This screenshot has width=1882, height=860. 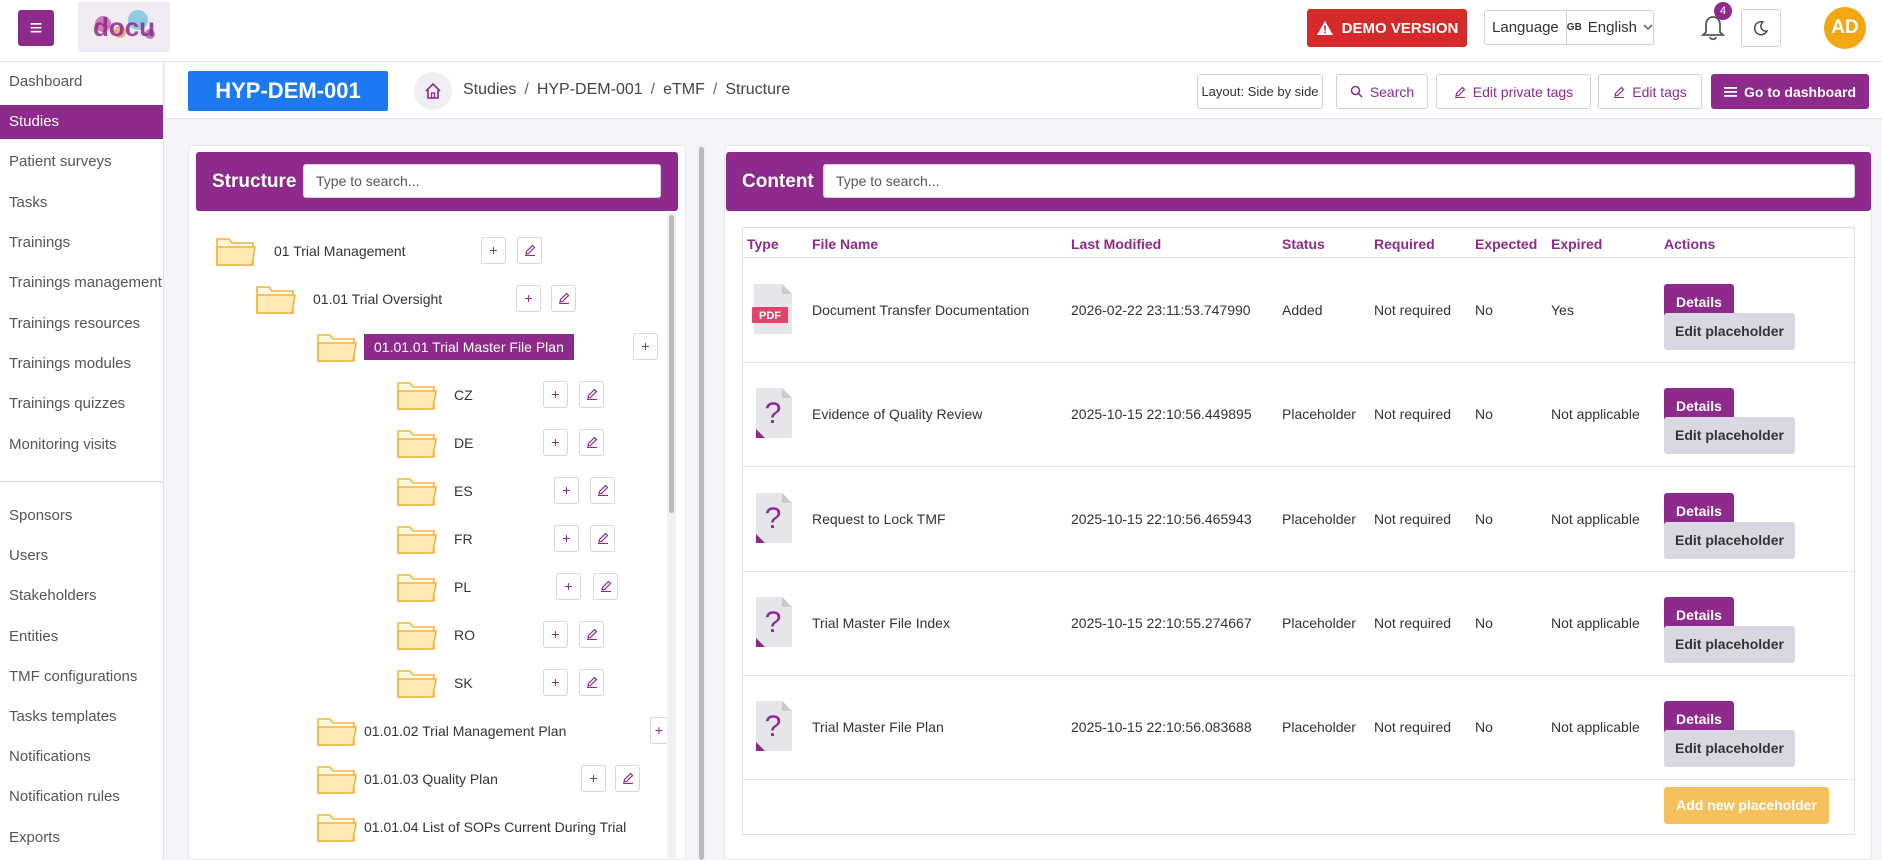 What do you see at coordinates (897, 414) in the screenshot?
I see `file-name-cell: Evidence of Quality Review` at bounding box center [897, 414].